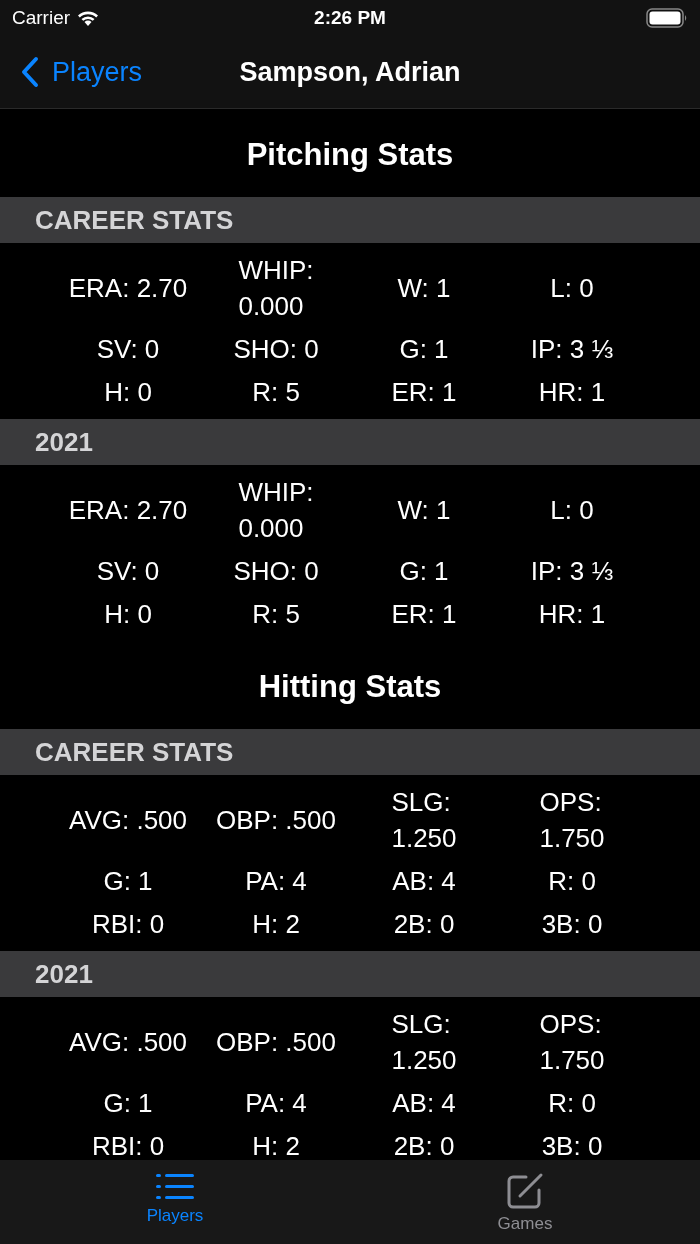 Image resolution: width=700 pixels, height=1244 pixels. What do you see at coordinates (350, 687) in the screenshot?
I see `group-title: Hitting Stats` at bounding box center [350, 687].